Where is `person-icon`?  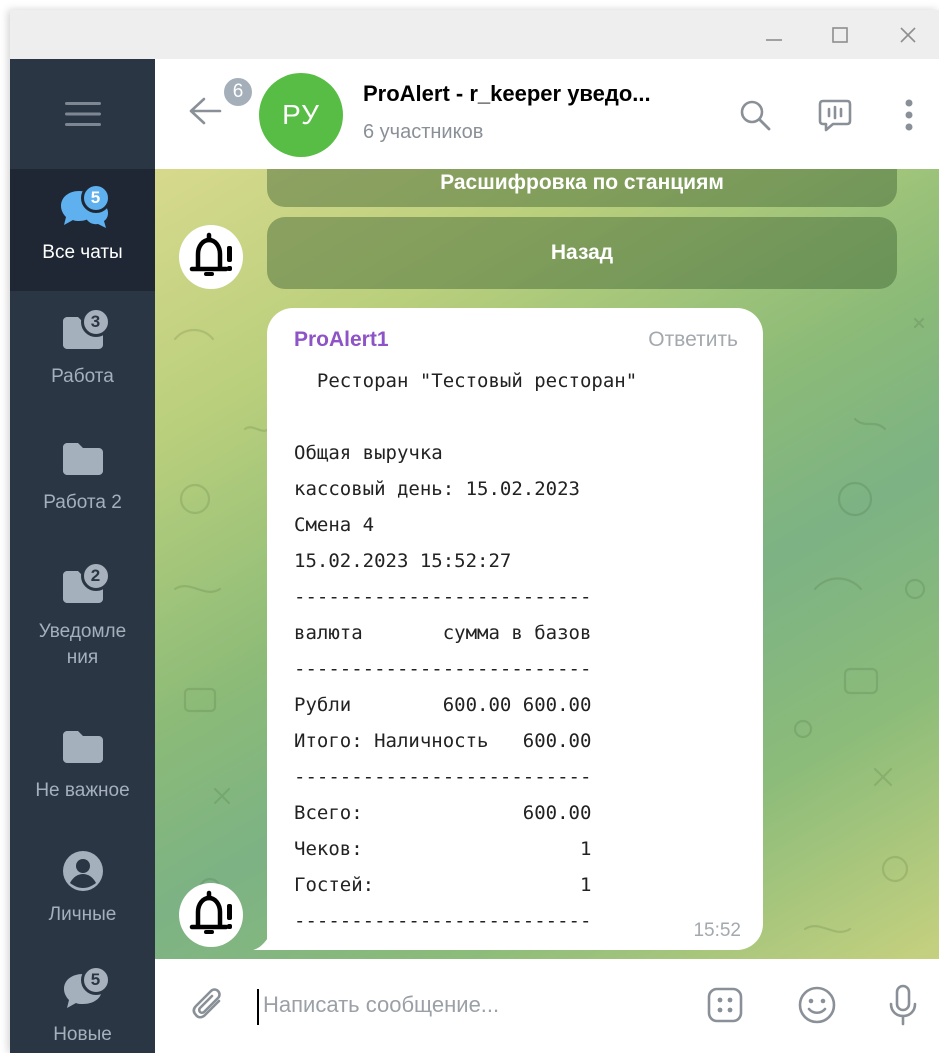 person-icon is located at coordinates (83, 871).